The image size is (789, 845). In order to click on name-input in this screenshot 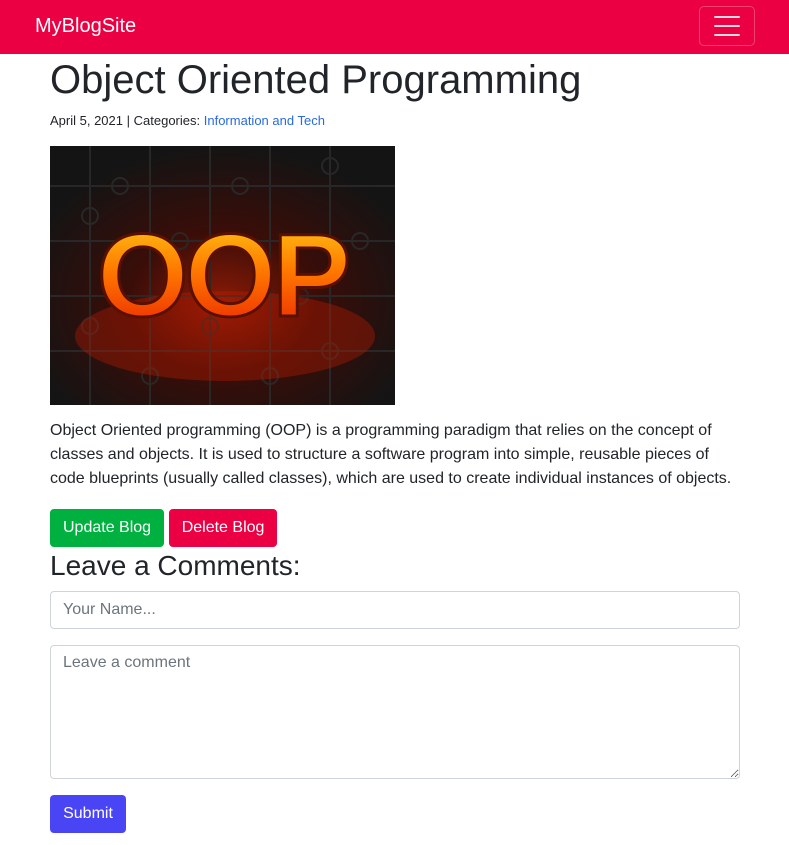, I will do `click(395, 610)`.